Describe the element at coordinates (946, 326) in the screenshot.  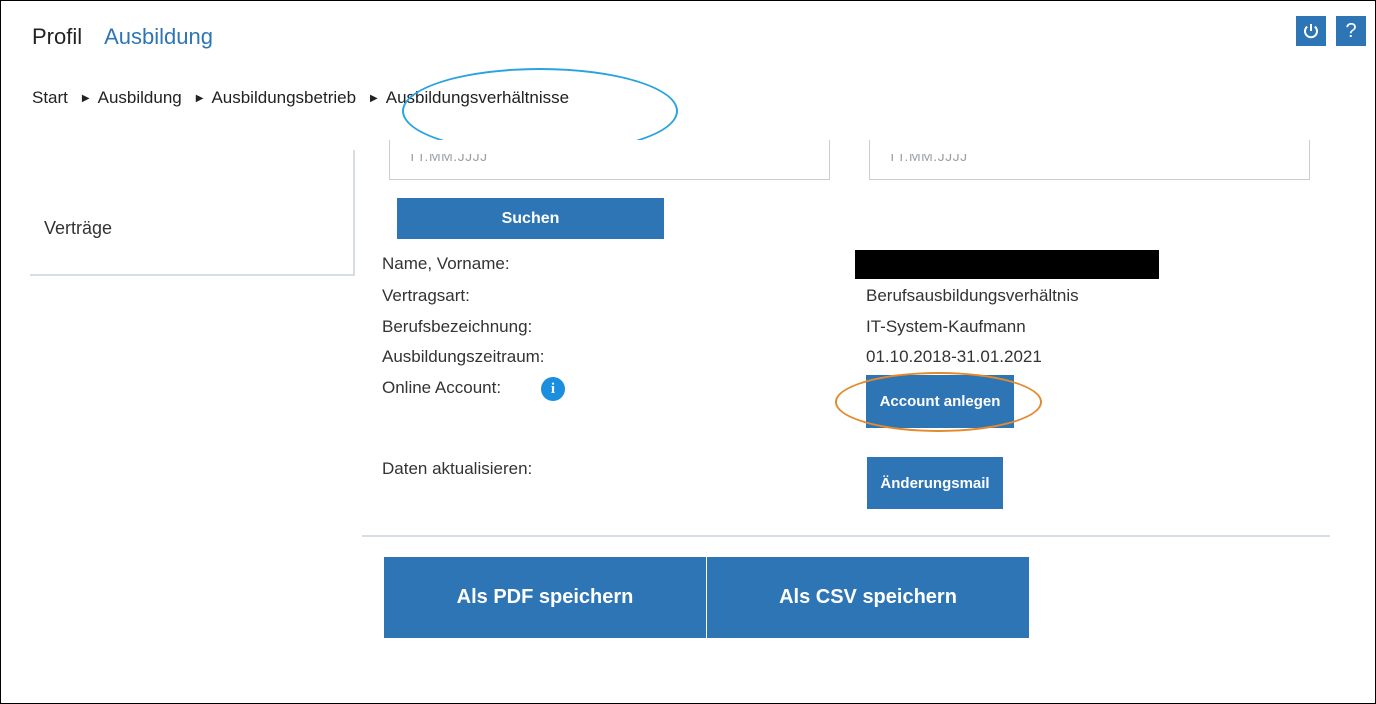
I see `berufsbezeichnung-value: IT-System-Kaufmann` at that location.